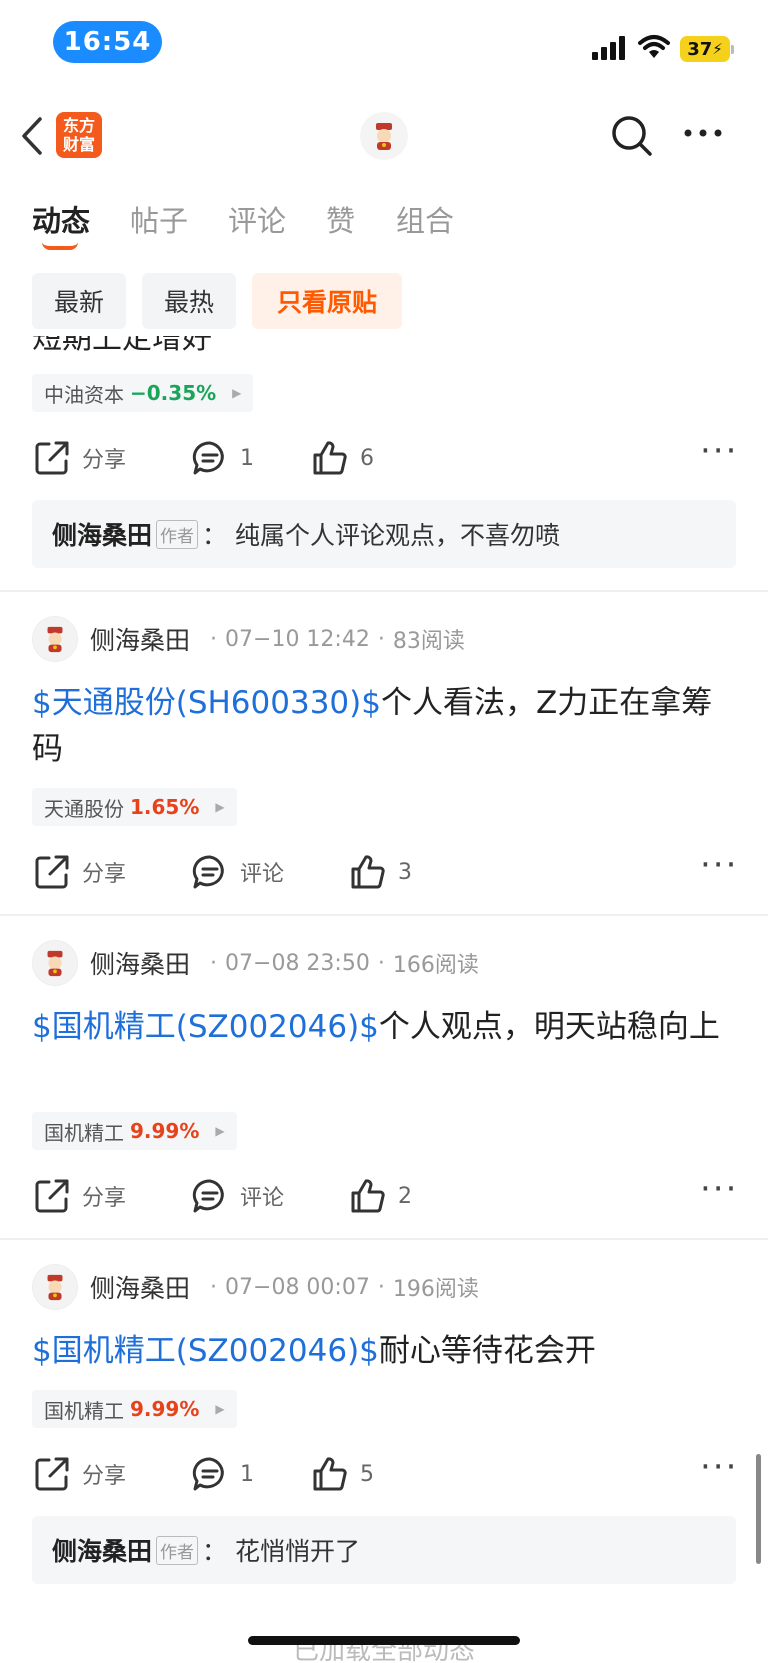  I want to click on like-button: 5, so click(343, 1474).